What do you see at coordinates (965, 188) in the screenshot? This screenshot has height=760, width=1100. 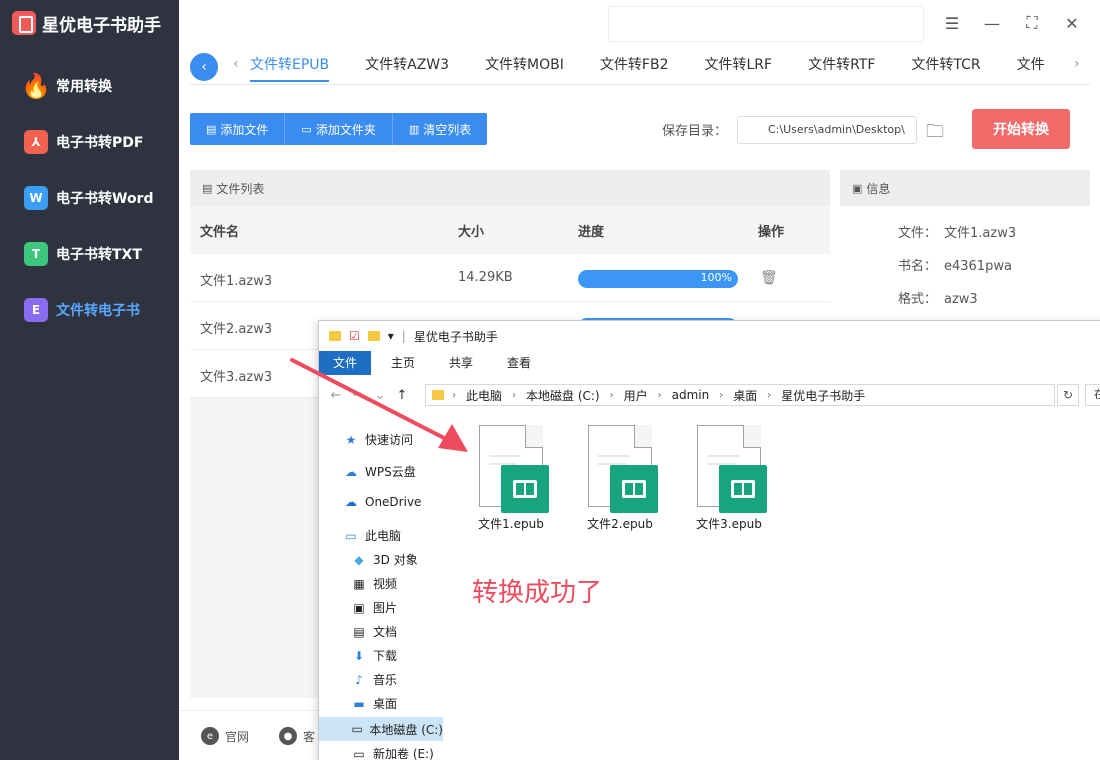 I see `info-header: ▣ 信息` at bounding box center [965, 188].